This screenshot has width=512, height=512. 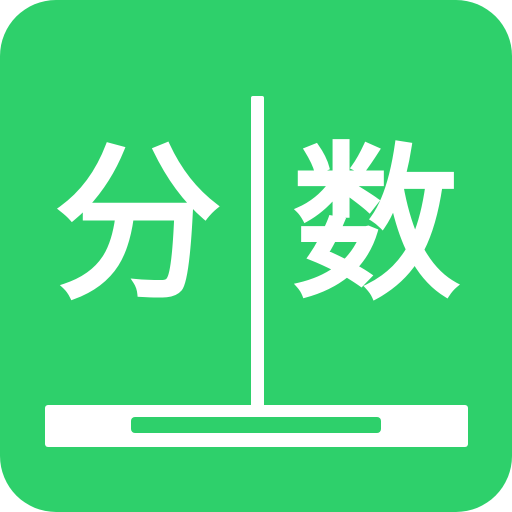 What do you see at coordinates (376, 225) in the screenshot?
I see `denominator-character: 数` at bounding box center [376, 225].